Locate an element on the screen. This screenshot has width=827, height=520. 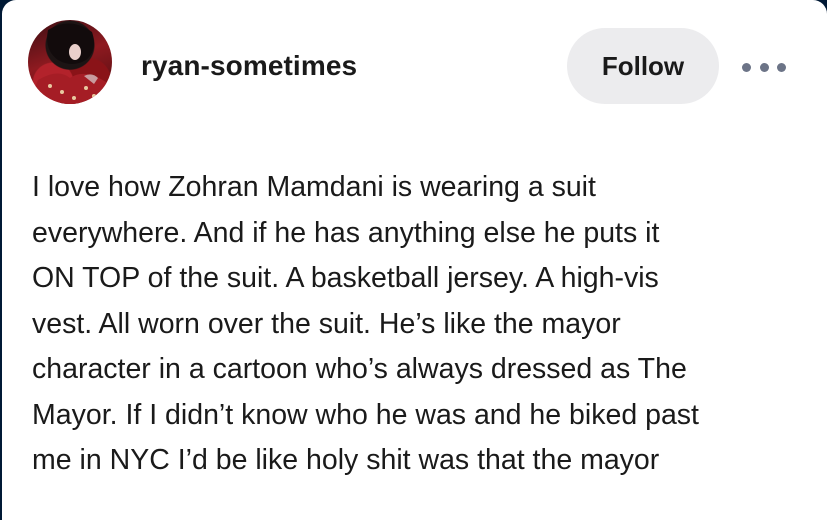
author-username: ryan-sometimes is located at coordinates (249, 66).